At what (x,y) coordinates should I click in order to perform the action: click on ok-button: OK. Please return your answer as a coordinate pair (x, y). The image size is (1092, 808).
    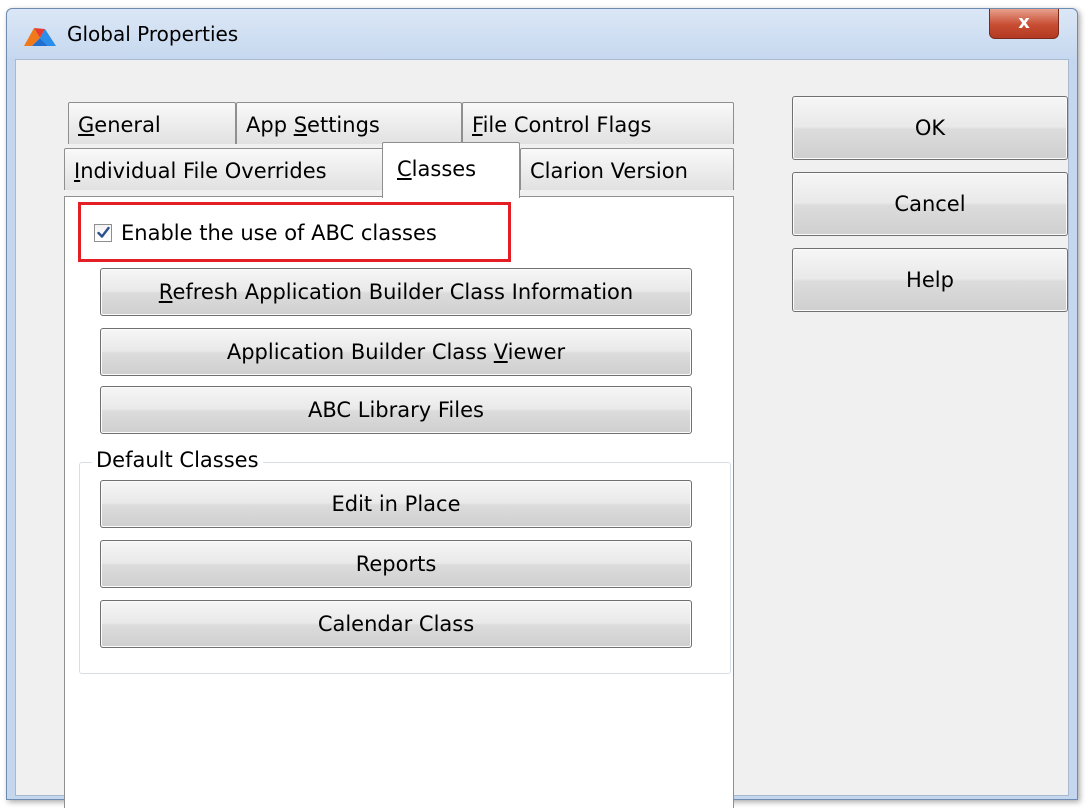
    Looking at the image, I should click on (930, 128).